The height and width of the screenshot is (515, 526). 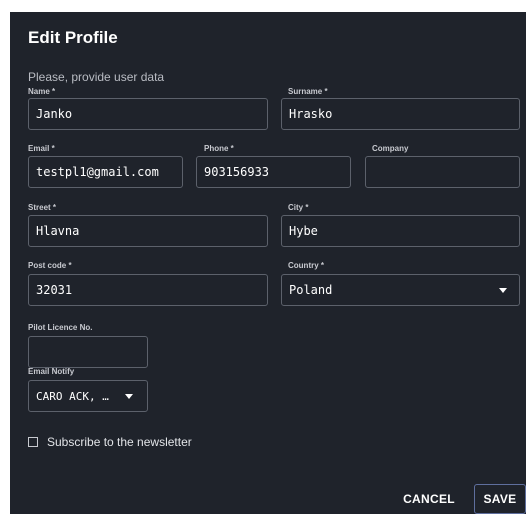 I want to click on dialog-subtitle: Please, provide user data, so click(x=96, y=77).